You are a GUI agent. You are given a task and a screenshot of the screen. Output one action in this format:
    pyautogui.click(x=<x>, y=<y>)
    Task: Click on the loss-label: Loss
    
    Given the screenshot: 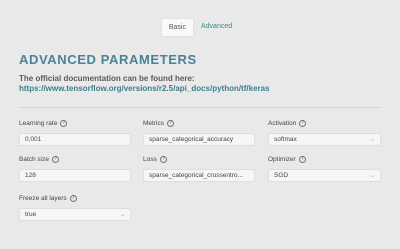 What is the action you would take?
    pyautogui.click(x=150, y=159)
    